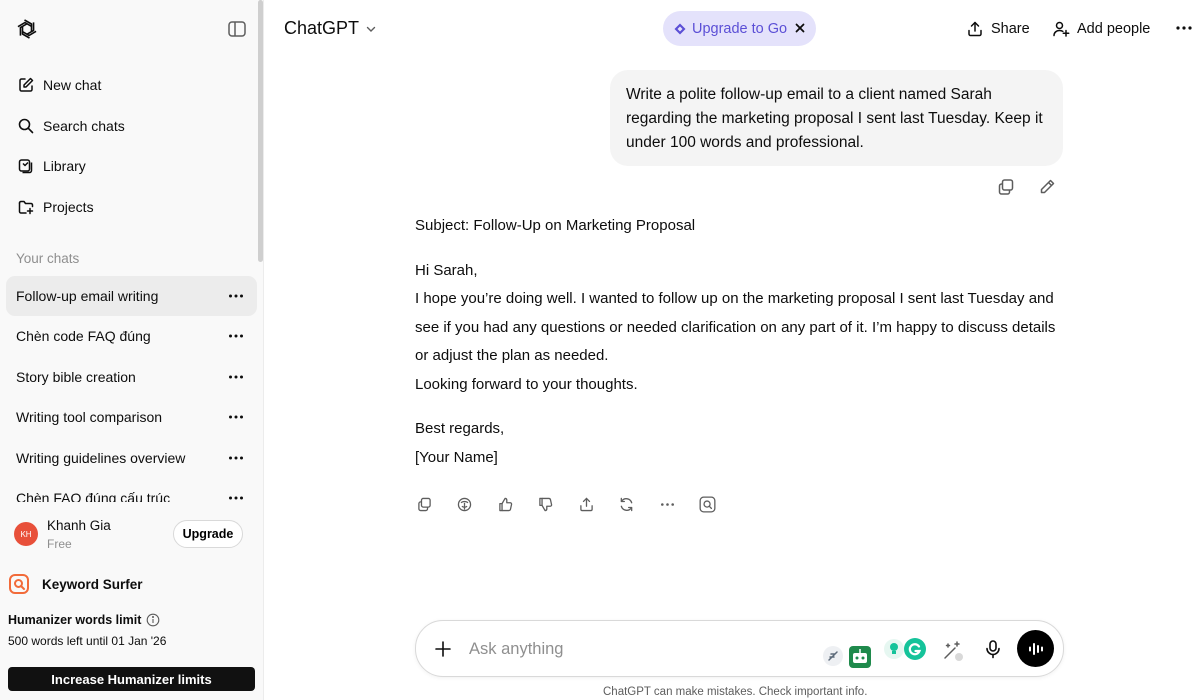 The image size is (1200, 700). I want to click on close-icon, so click(800, 28).